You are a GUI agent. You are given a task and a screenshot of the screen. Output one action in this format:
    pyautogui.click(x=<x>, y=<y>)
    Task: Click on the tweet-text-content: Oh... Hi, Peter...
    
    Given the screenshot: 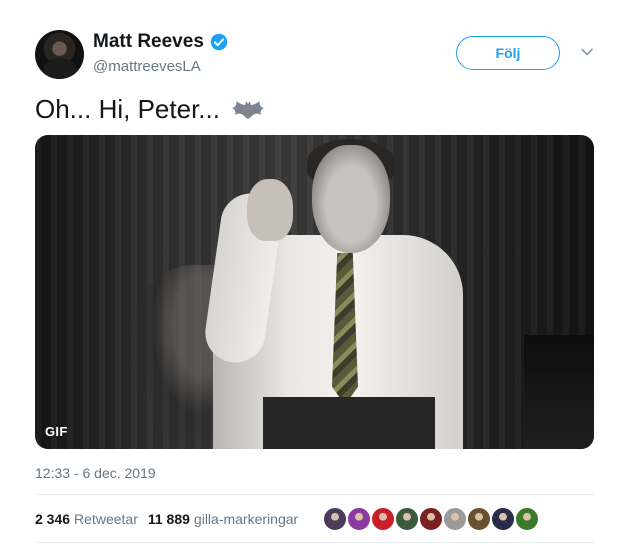 What is the action you would take?
    pyautogui.click(x=127, y=109)
    